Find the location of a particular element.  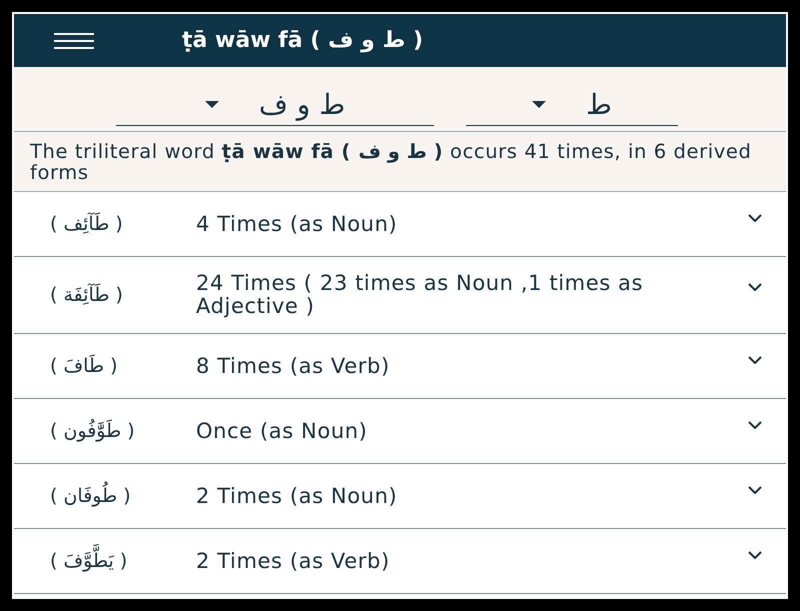

occurrence-text: 4 Times (as Noun) is located at coordinates (297, 224).